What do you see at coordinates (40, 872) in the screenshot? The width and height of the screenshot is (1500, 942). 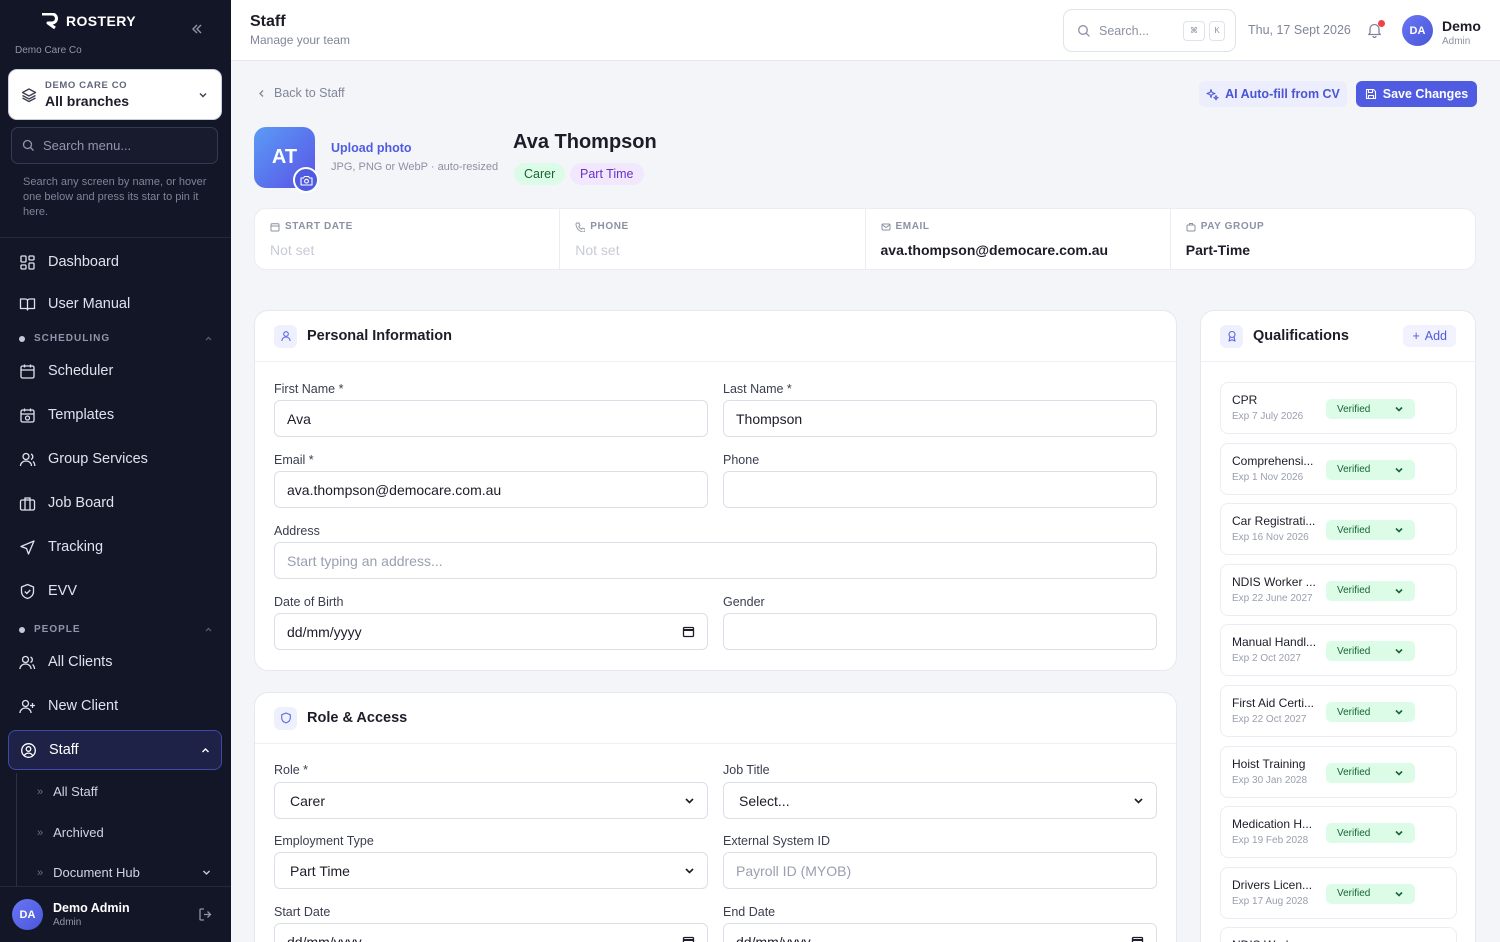 I see `double-chevron-icon: »` at bounding box center [40, 872].